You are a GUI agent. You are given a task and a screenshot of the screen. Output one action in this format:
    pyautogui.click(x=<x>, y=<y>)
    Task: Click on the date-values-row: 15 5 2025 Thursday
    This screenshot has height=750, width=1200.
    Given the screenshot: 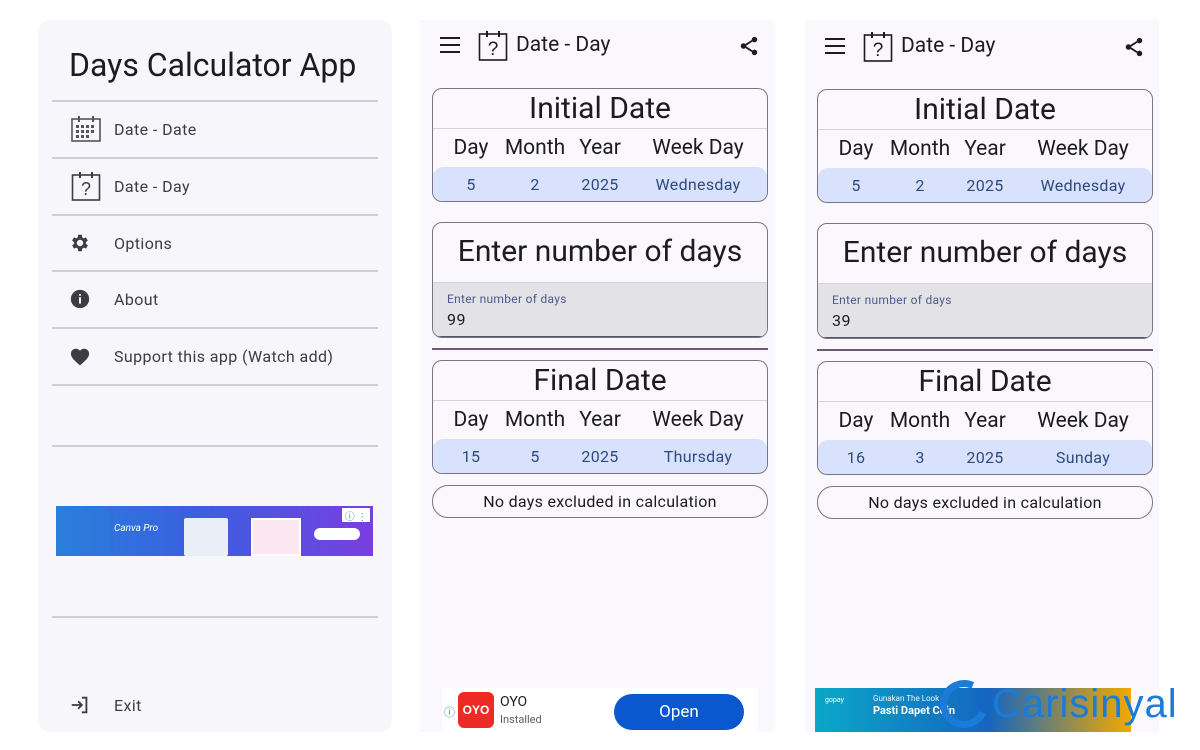 What is the action you would take?
    pyautogui.click(x=600, y=456)
    